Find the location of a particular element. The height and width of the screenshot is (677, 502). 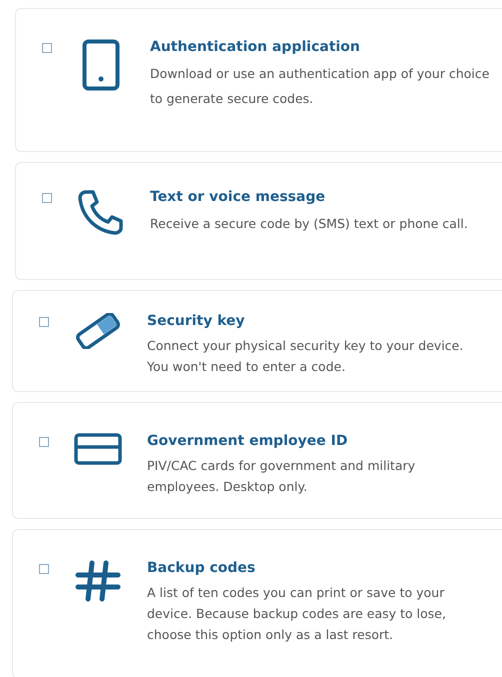

tablet-icon is located at coordinates (101, 65).